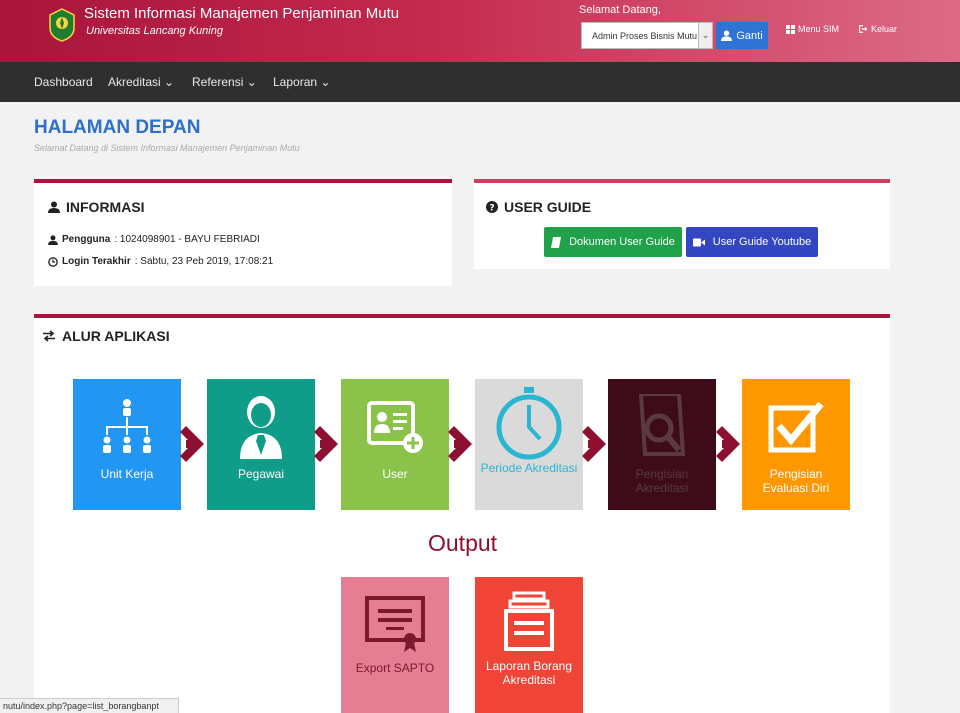 This screenshot has height=713, width=960. Describe the element at coordinates (395, 474) in the screenshot. I see `tile-label: User` at that location.